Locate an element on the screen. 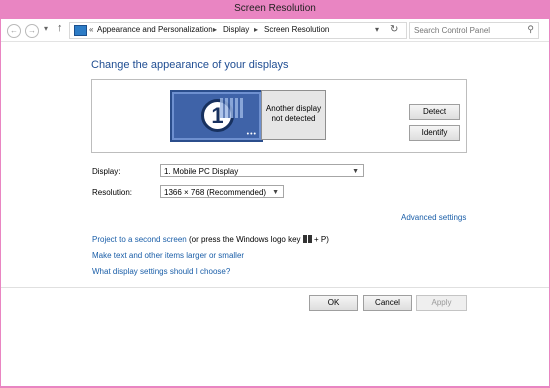  display-help-link: What display settings should I choose? is located at coordinates (161, 271).